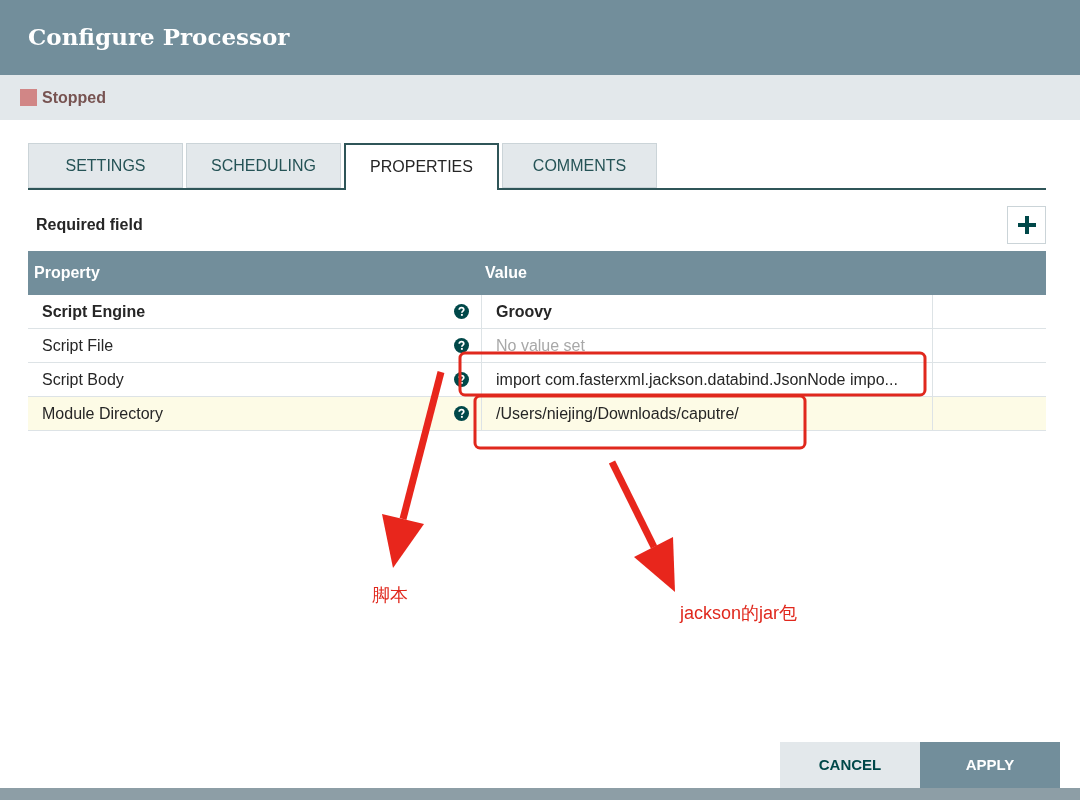 This screenshot has height=800, width=1080. I want to click on window-title: Configure Processor, so click(159, 37).